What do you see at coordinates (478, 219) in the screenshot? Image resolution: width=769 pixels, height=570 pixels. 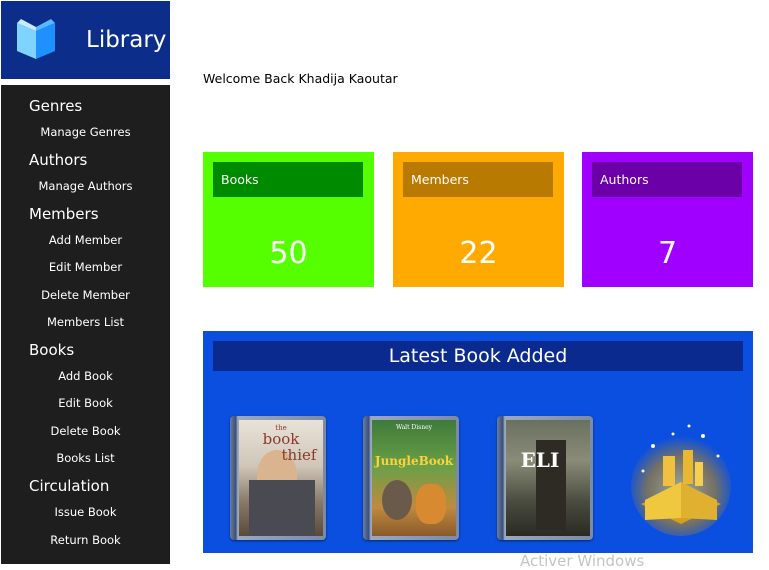 I see `members-stat-card: Members 22` at bounding box center [478, 219].